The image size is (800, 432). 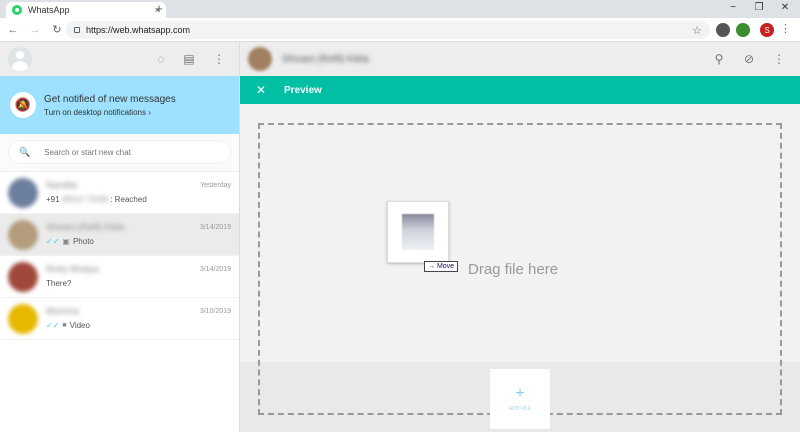 I want to click on dragged-file-thumbnail, so click(x=418, y=232).